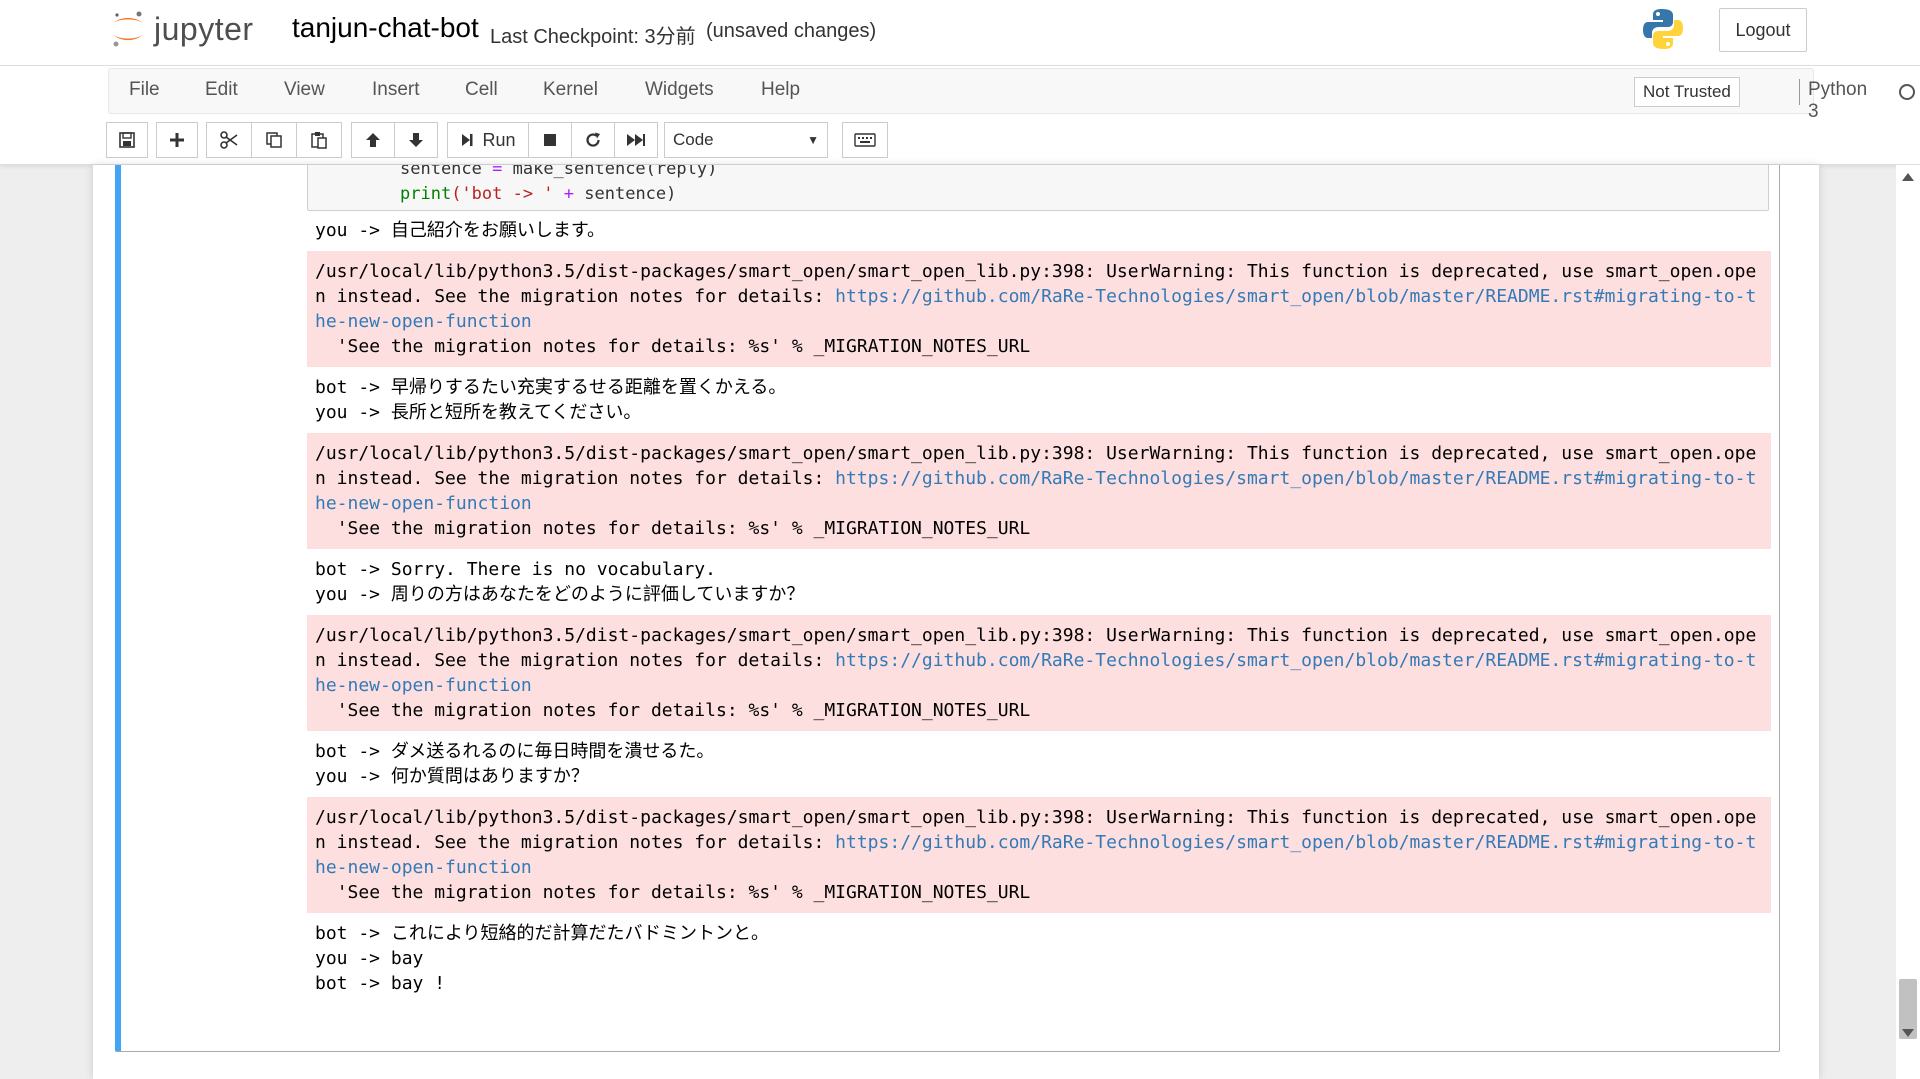  I want to click on fast-forward-icon, so click(636, 140).